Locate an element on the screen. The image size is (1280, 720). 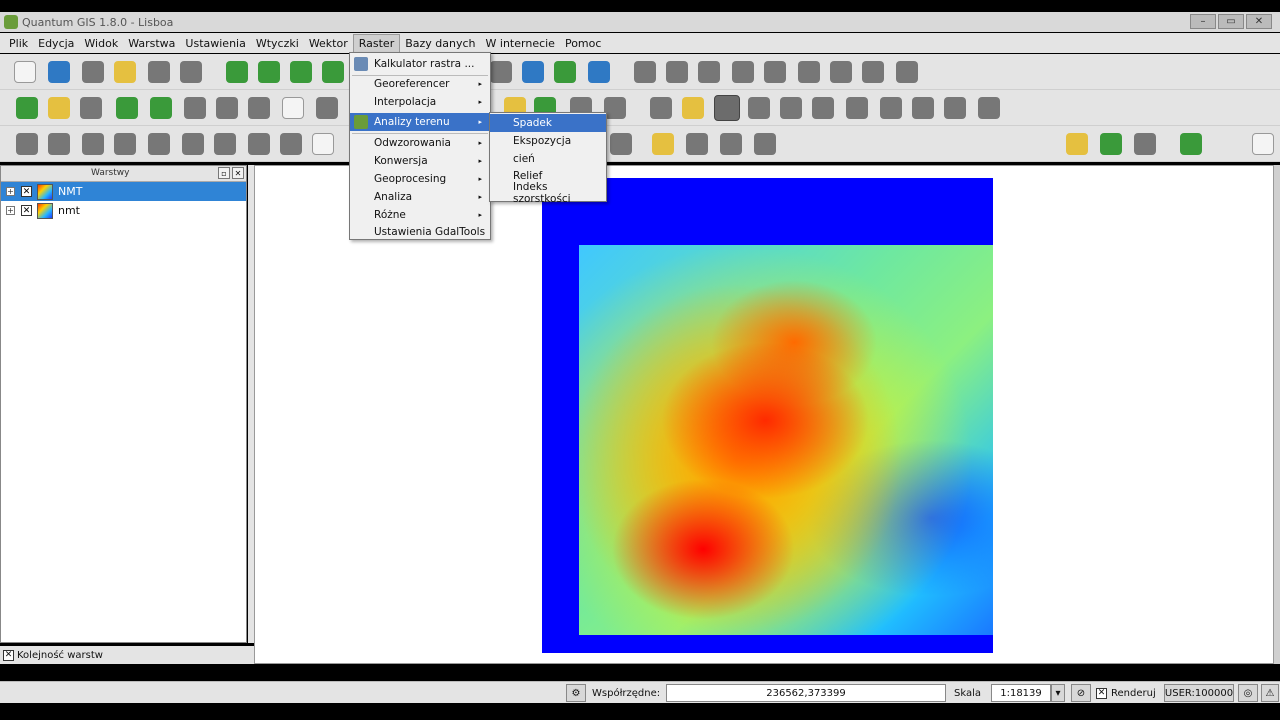
digitize-icon is located at coordinates (27, 108).